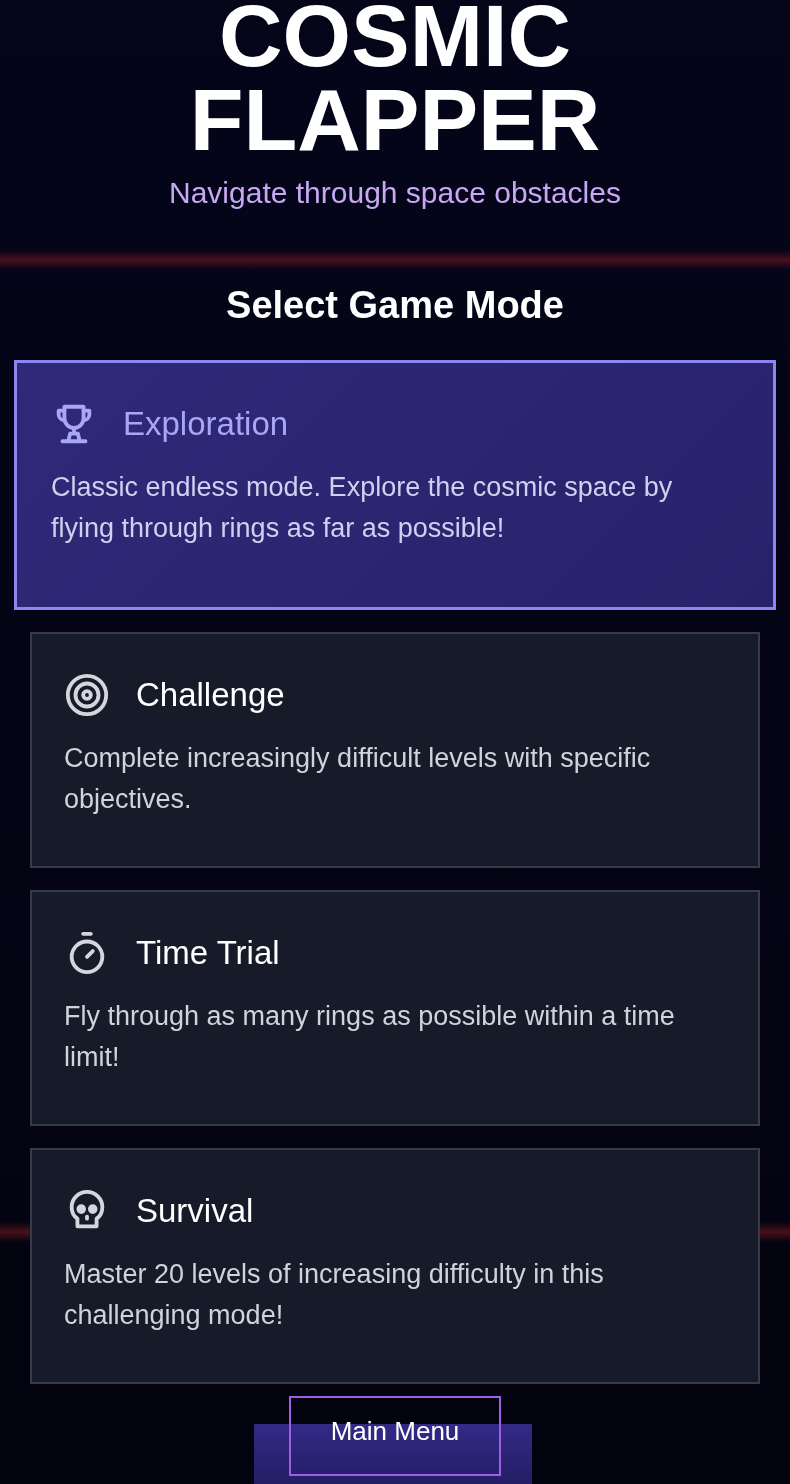 This screenshot has height=1484, width=790. What do you see at coordinates (362, 508) in the screenshot?
I see `mode-description: Classic endless mode. Explore the cosmic space by flying through rings as far as possible!` at bounding box center [362, 508].